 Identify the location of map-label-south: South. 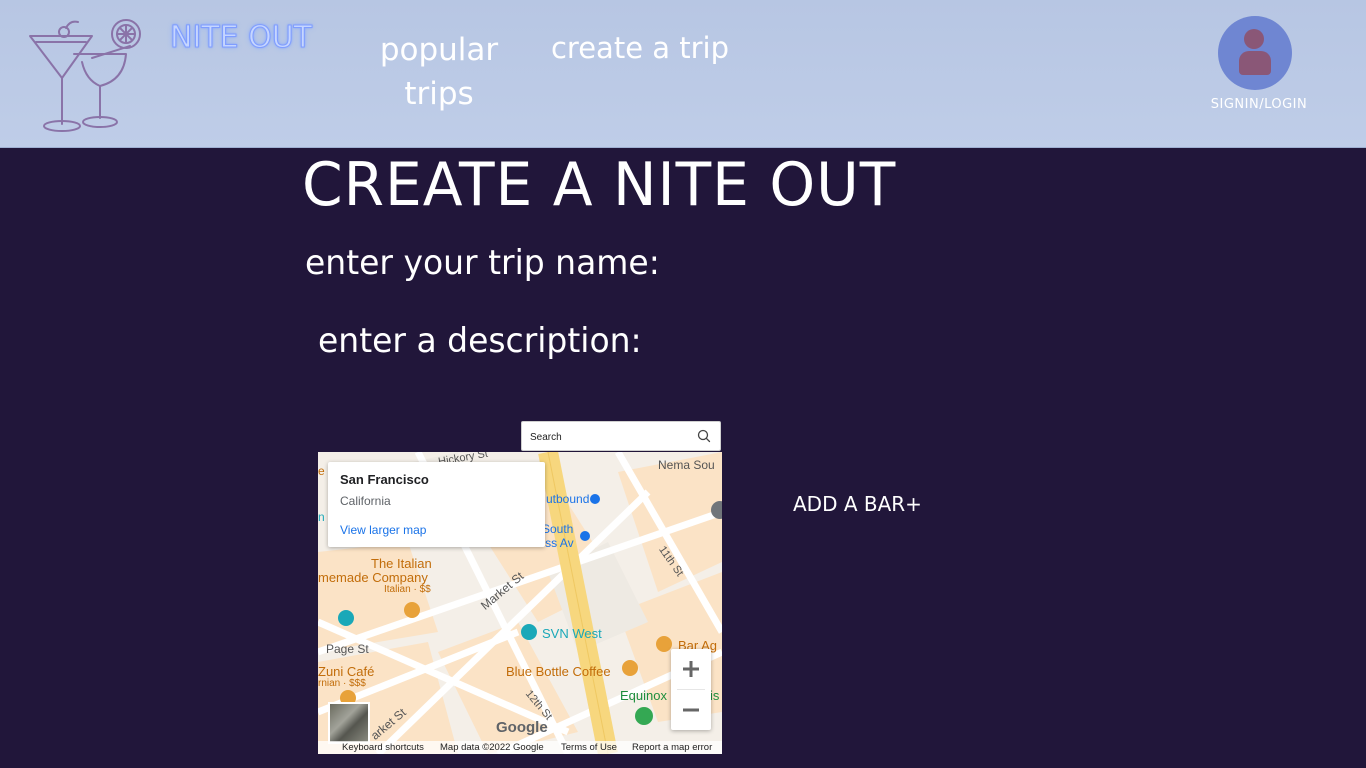
(558, 529).